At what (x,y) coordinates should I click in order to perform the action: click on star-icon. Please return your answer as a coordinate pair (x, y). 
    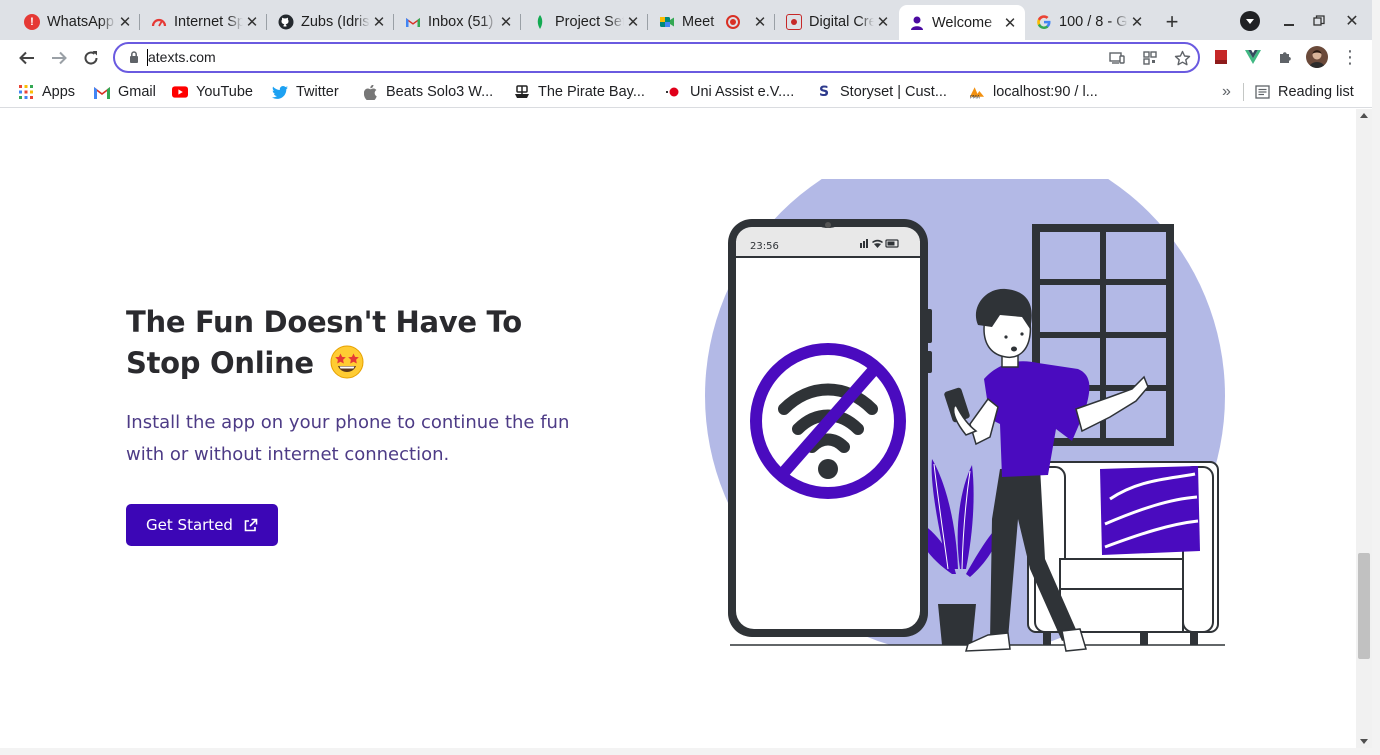
    Looking at the image, I should click on (1182, 58).